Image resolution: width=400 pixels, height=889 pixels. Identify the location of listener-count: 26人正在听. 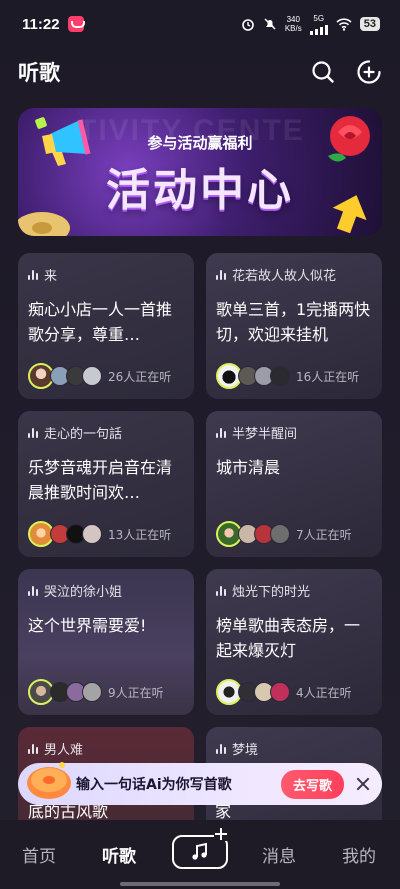
(140, 376).